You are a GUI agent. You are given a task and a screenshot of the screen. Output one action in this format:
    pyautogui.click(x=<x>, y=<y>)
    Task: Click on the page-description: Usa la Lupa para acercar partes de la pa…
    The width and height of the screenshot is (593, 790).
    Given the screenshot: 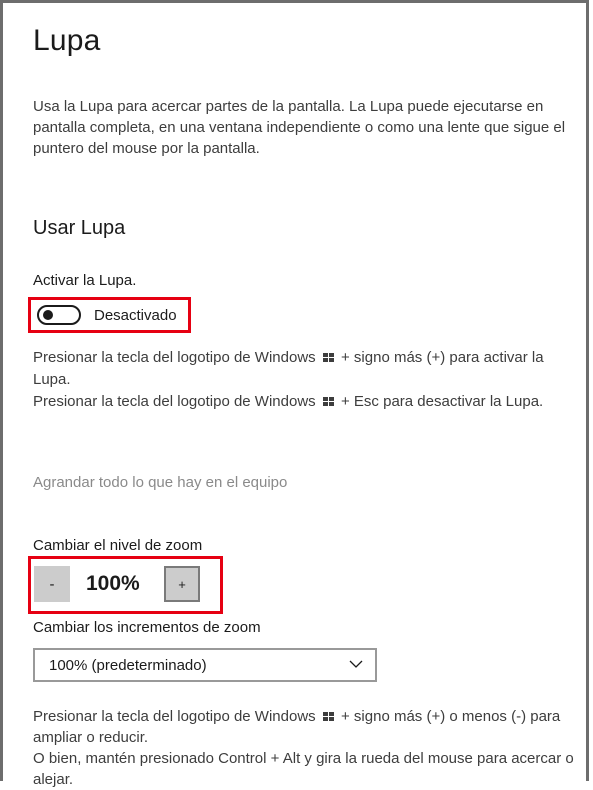 What is the action you would take?
    pyautogui.click(x=299, y=127)
    